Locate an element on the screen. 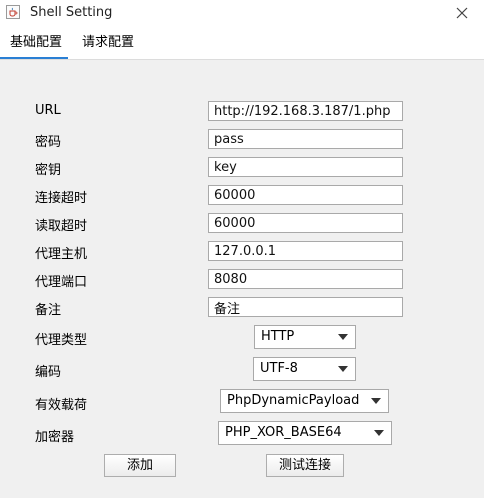  proxy-type-value: HTTP is located at coordinates (278, 336).